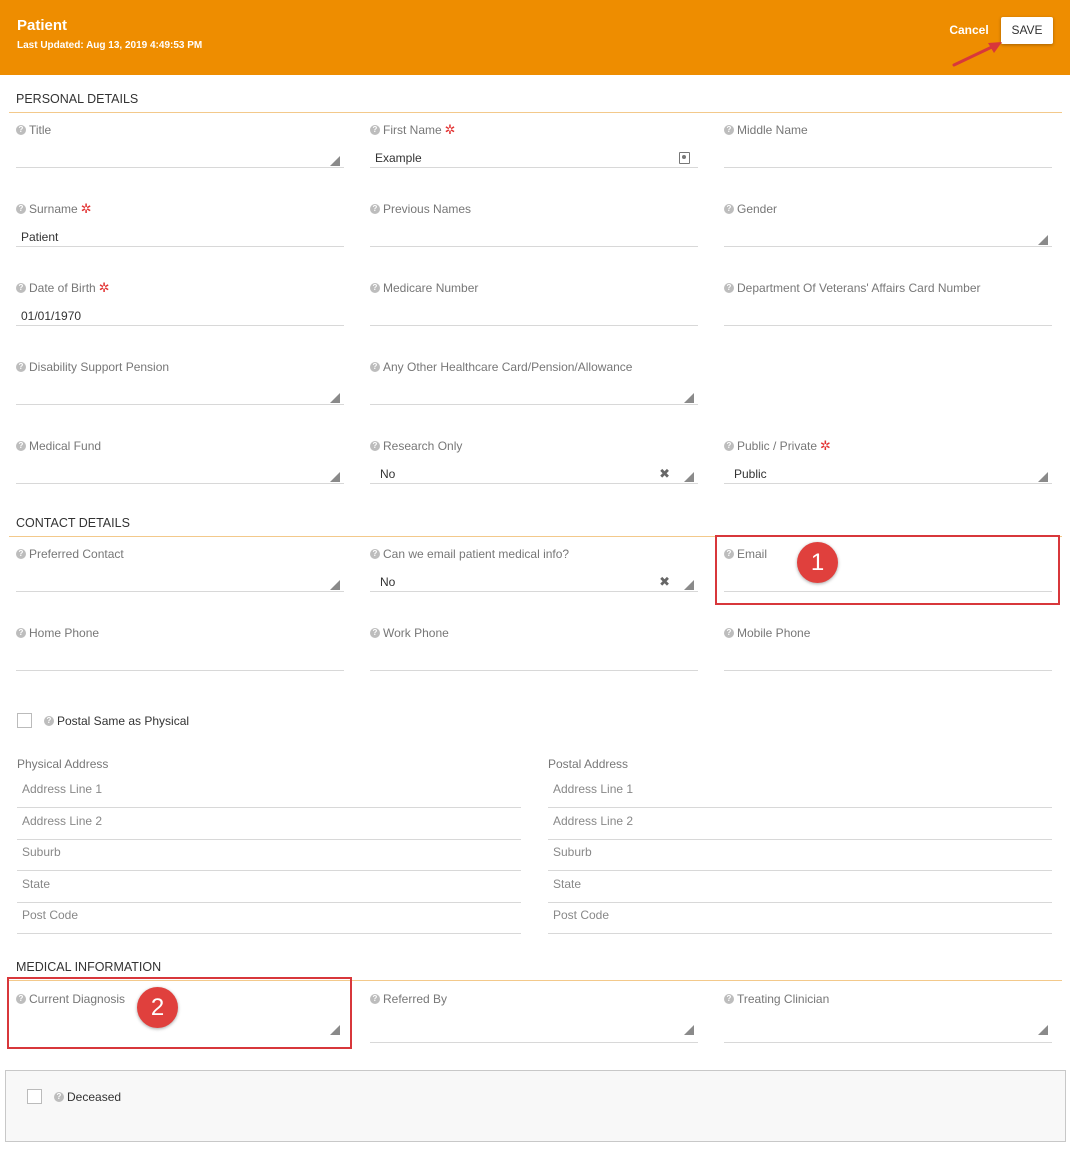  Describe the element at coordinates (180, 656) in the screenshot. I see `home-phone-field: ? Home Phone` at that location.